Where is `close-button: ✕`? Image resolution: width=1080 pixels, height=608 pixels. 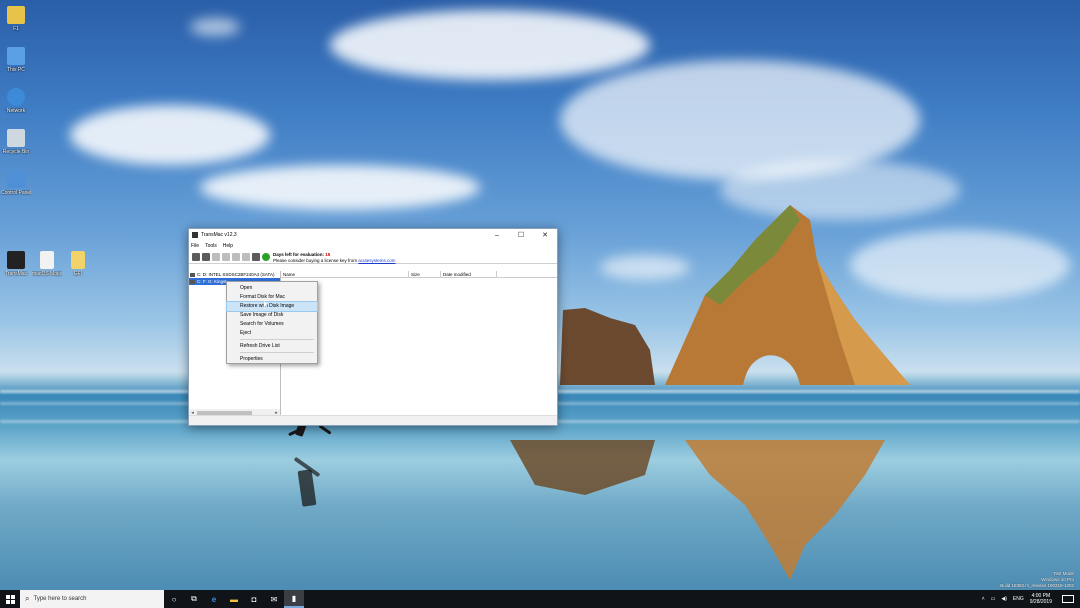
close-button: ✕ is located at coordinates (545, 235).